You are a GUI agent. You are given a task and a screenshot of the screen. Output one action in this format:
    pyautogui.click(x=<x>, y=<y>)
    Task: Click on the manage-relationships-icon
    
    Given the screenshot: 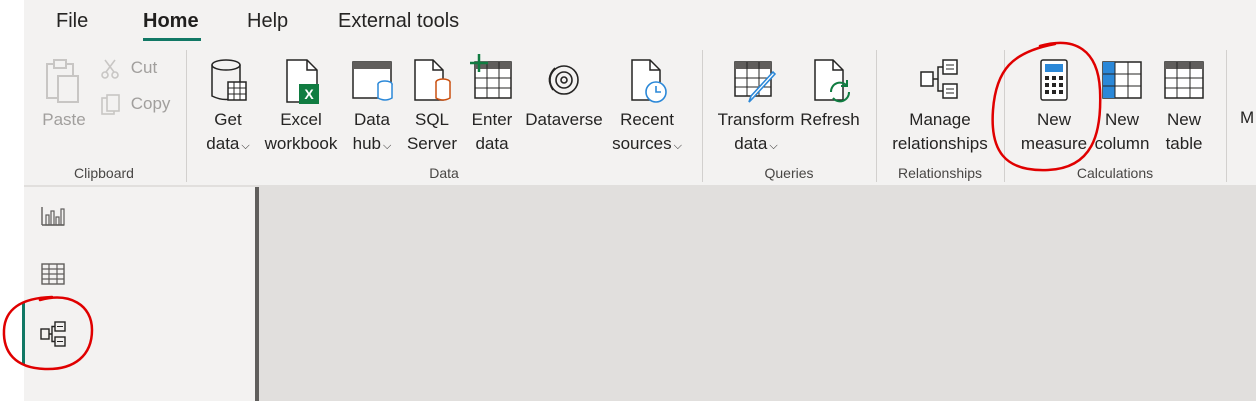 What is the action you would take?
    pyautogui.click(x=939, y=79)
    